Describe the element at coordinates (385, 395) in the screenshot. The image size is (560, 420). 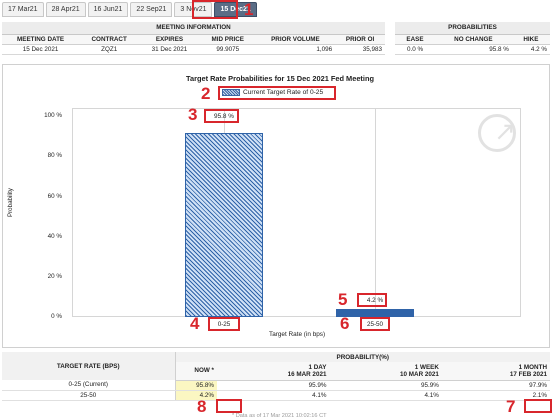
I see `1-week-value-cell: 4.1%` at that location.